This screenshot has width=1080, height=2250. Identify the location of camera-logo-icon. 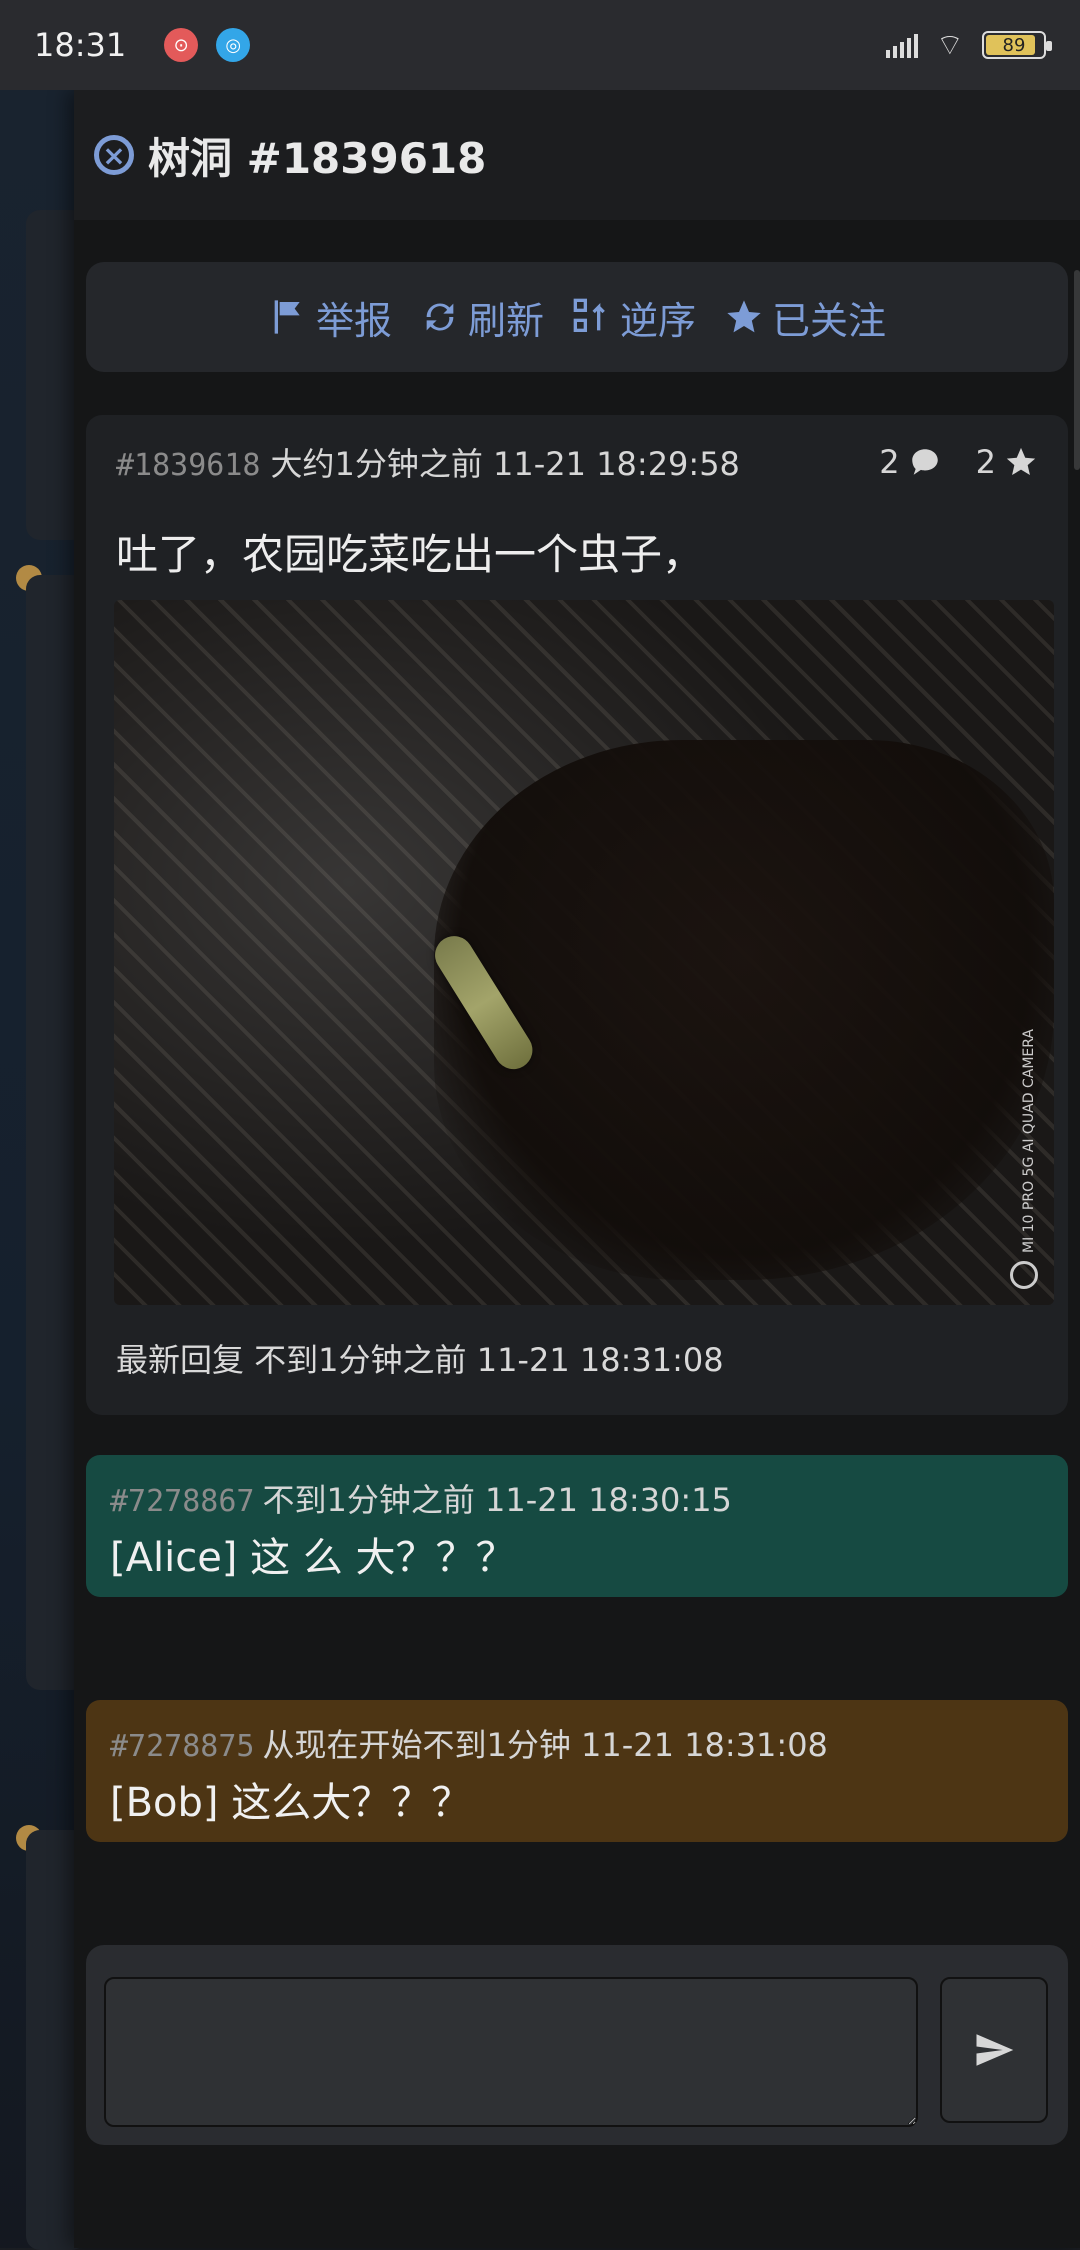
(1024, 1275).